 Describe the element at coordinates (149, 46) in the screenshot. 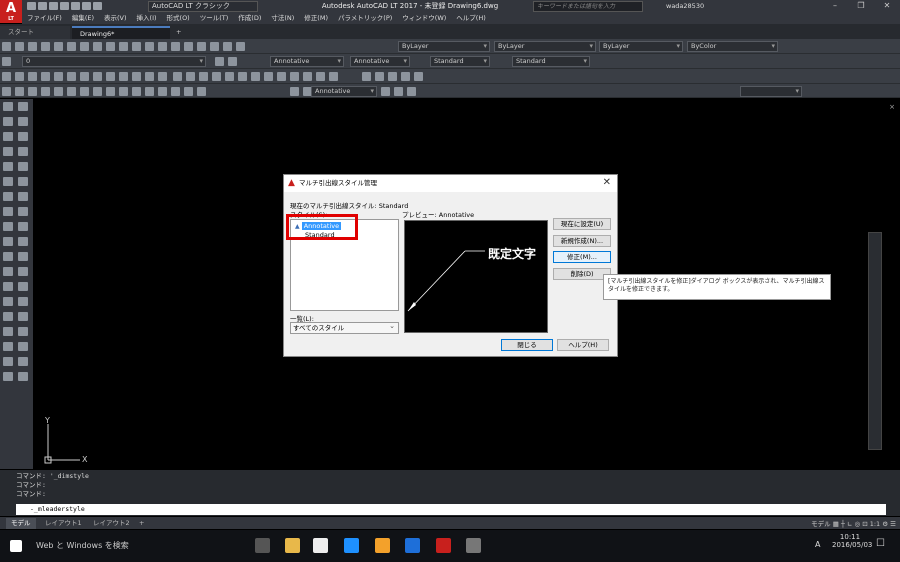

I see `pan-icon` at that location.